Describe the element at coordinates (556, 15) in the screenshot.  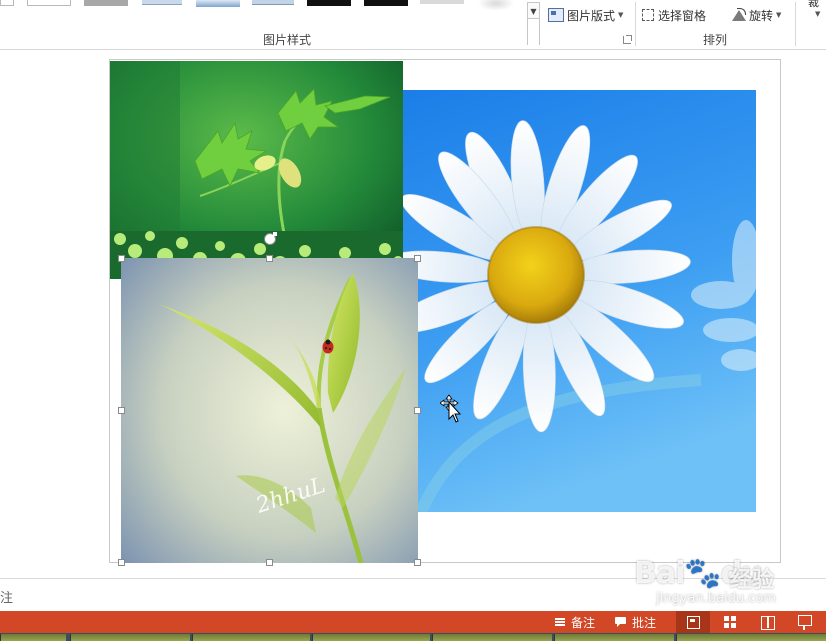
I see `picture-layout-icon` at that location.